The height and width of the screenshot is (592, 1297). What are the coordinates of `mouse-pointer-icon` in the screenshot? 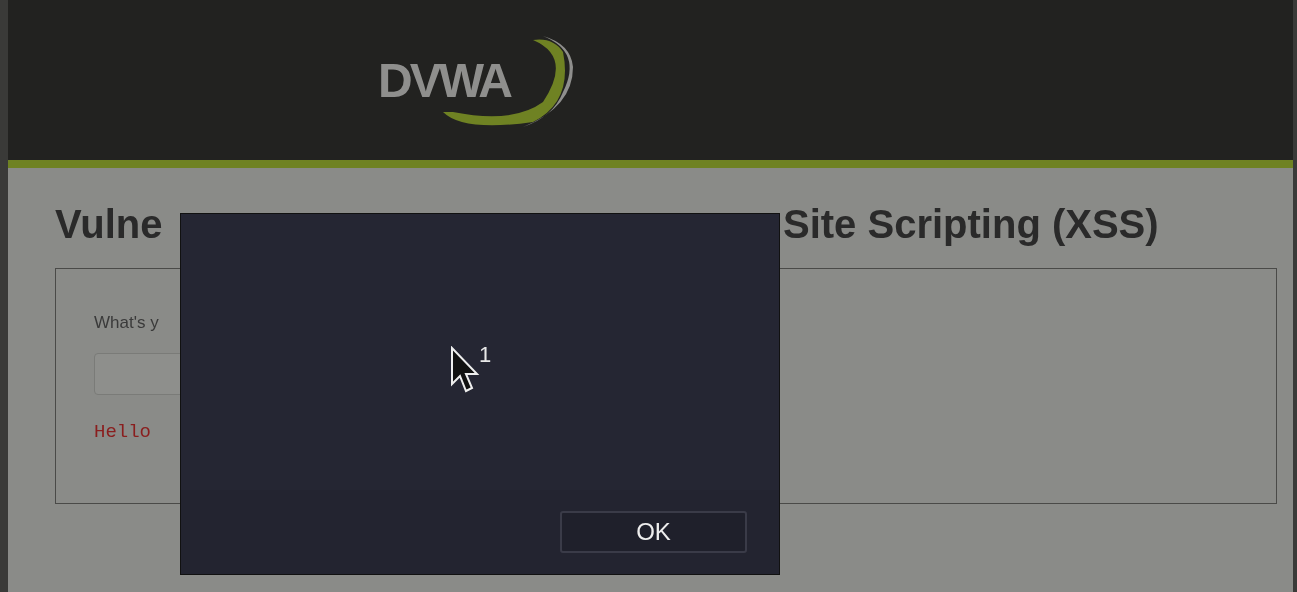 It's located at (465, 370).